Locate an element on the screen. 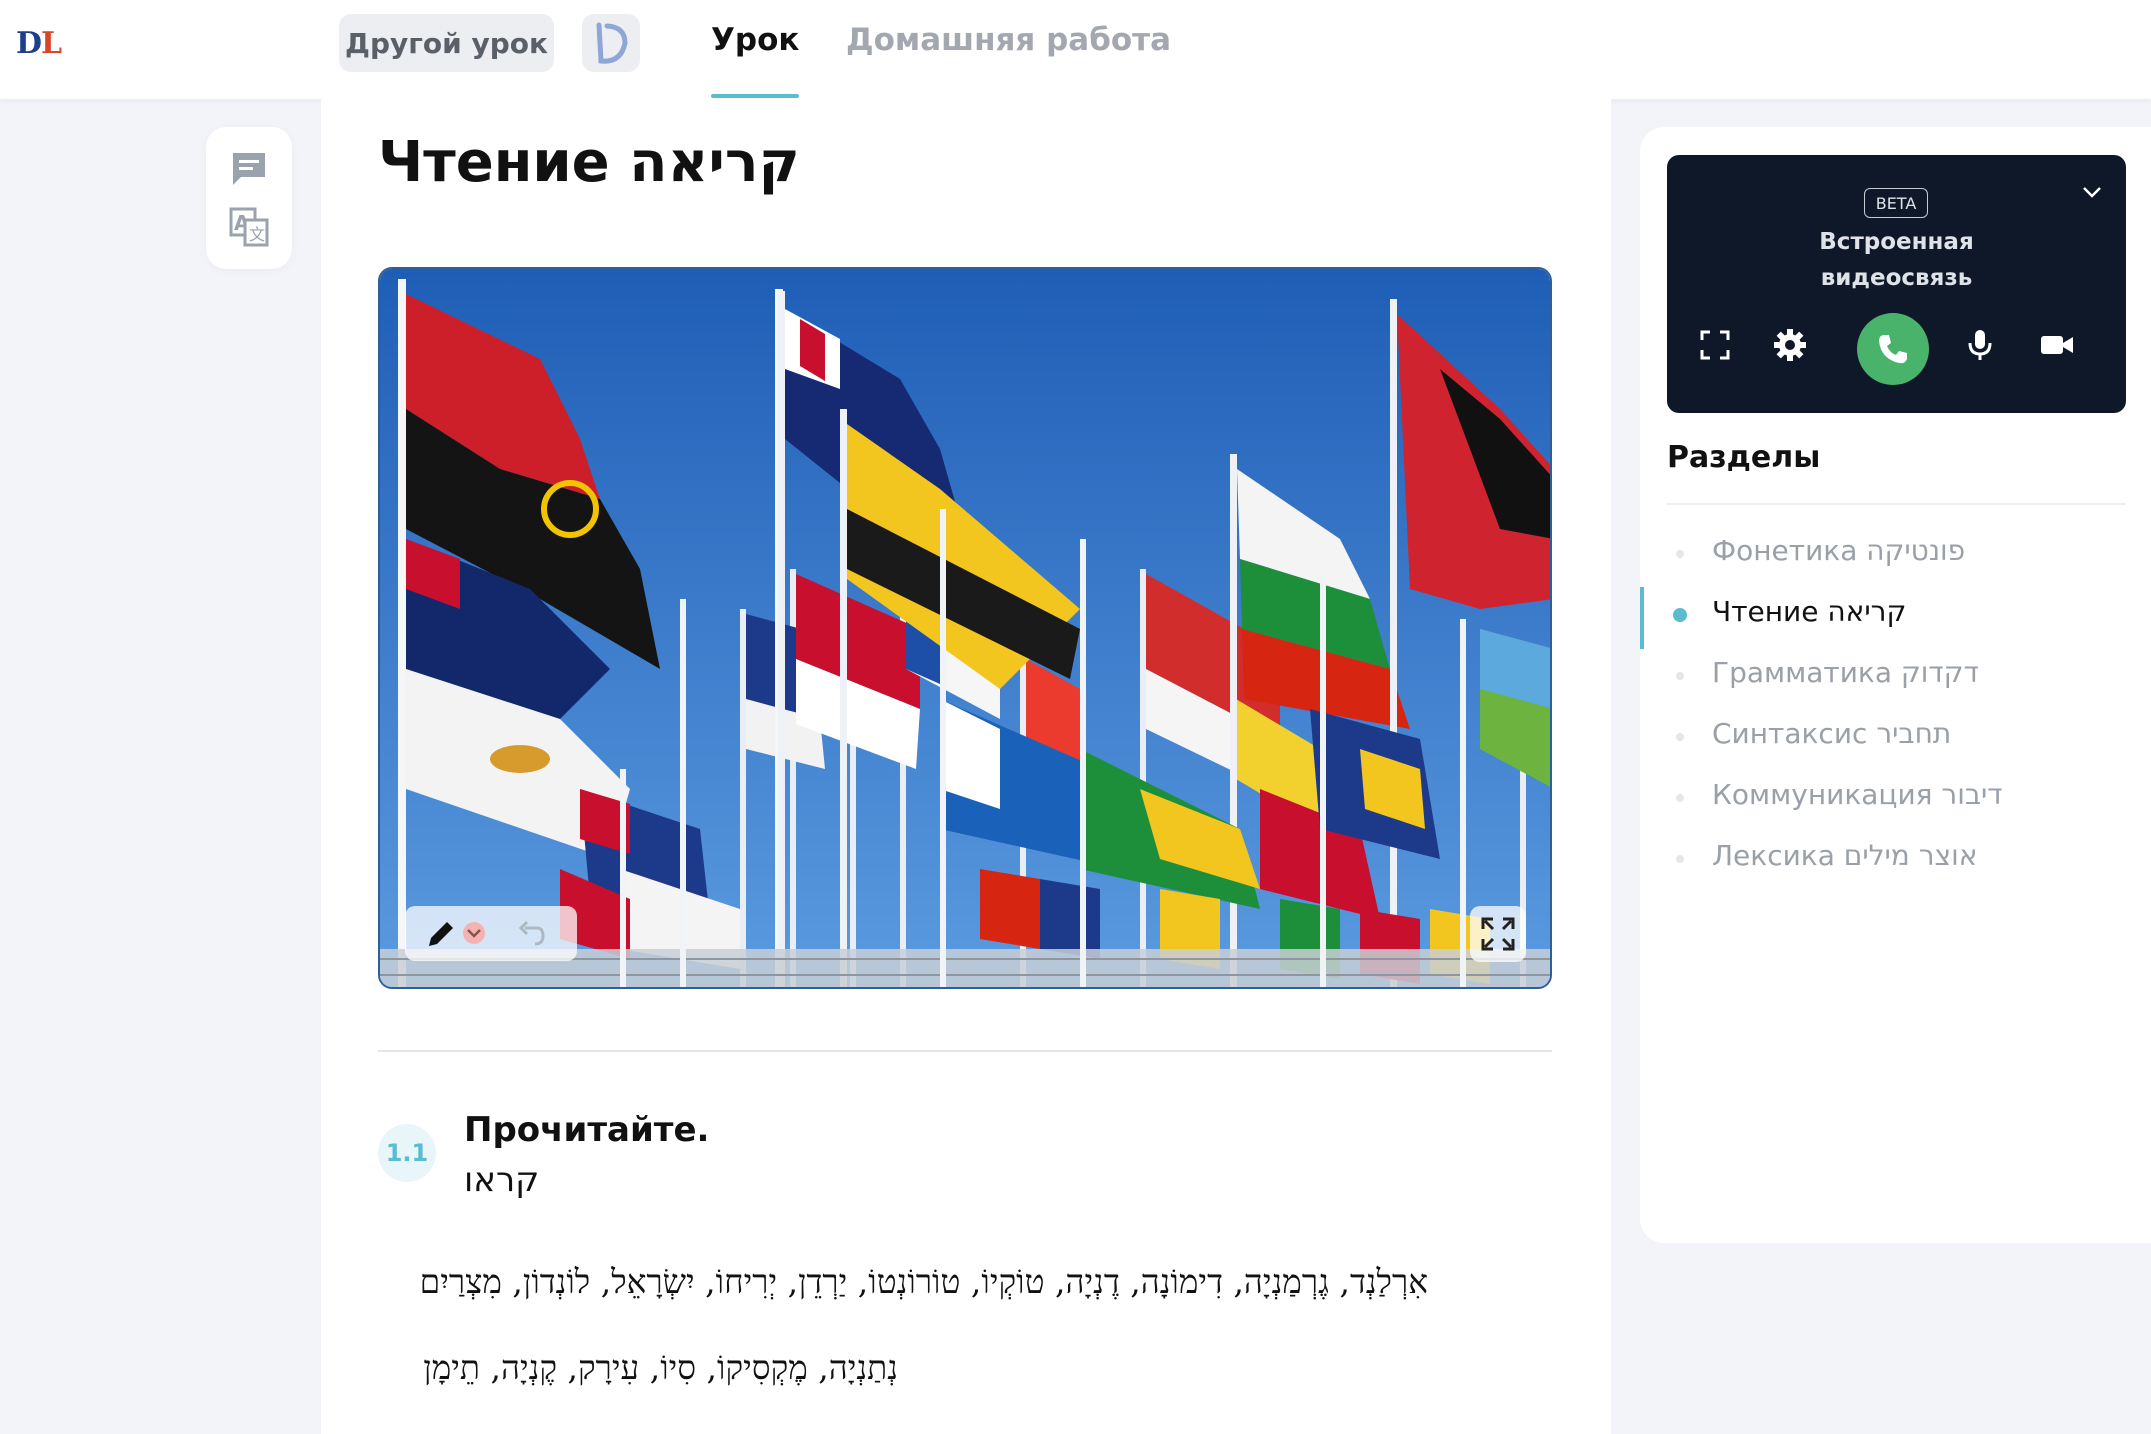 The image size is (2151, 1434). drawing-toolbar is located at coordinates (491, 933).